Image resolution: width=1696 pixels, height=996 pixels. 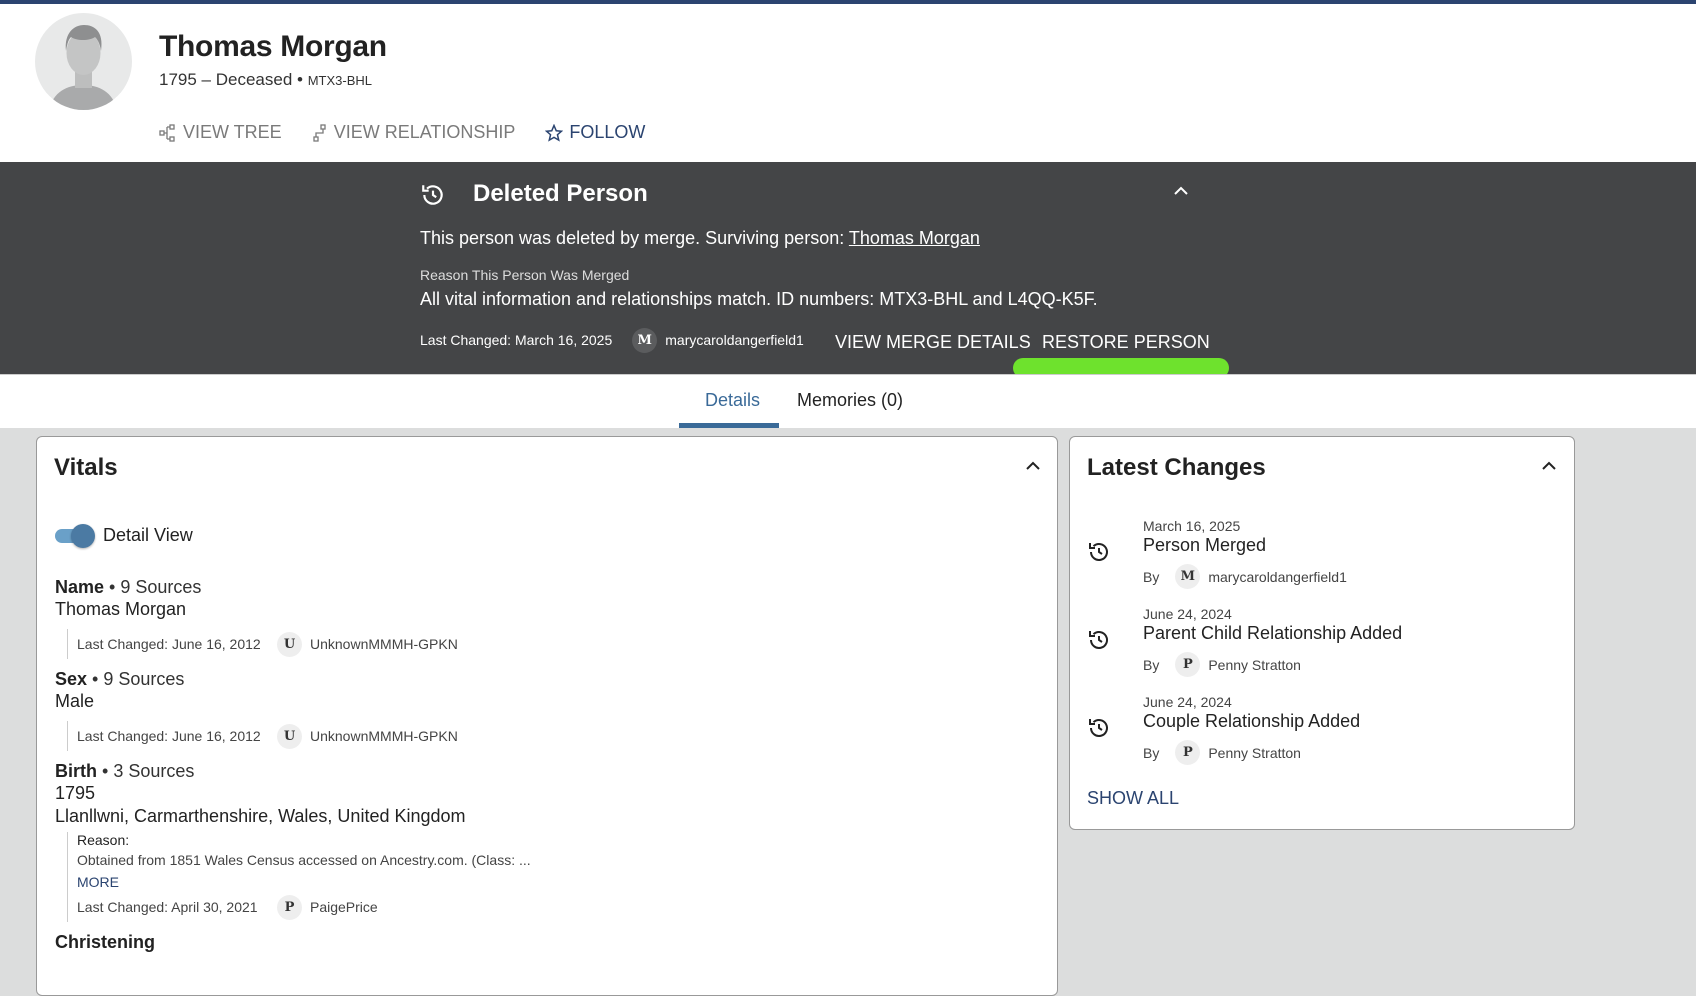 What do you see at coordinates (319, 132) in the screenshot?
I see `relationship-icon` at bounding box center [319, 132].